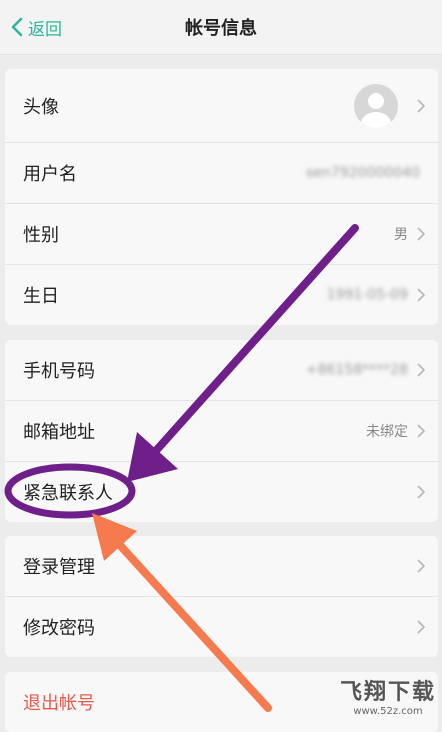 The height and width of the screenshot is (732, 442). I want to click on watermark-logo-text: 飞翔下载, so click(387, 692).